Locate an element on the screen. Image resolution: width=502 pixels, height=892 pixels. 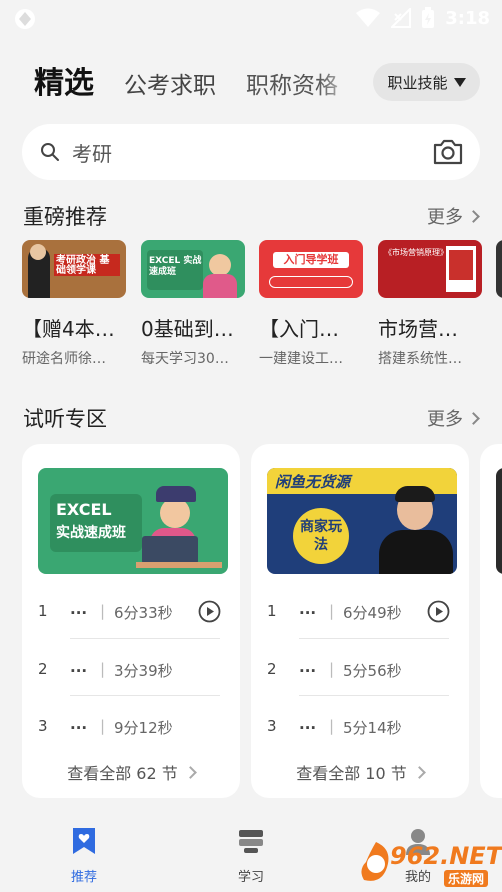
lesson-row: 2 ... | 5分56秒 is located at coordinates (360, 670).